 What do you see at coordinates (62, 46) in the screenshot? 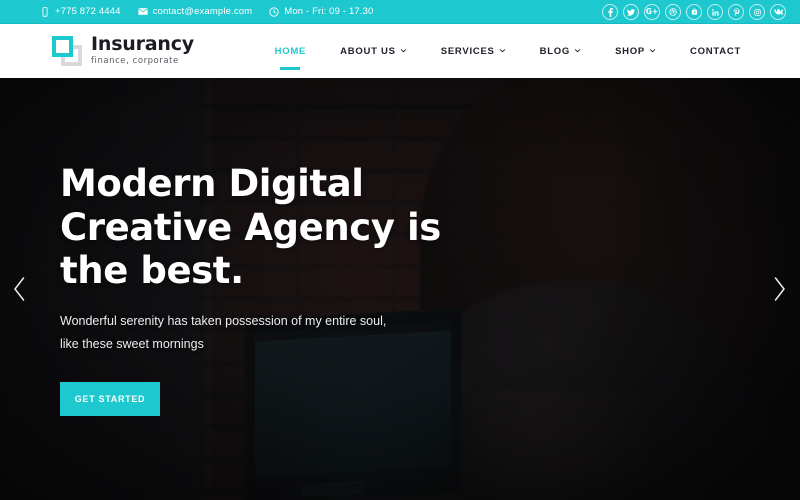
I see `logo-square-teal` at bounding box center [62, 46].